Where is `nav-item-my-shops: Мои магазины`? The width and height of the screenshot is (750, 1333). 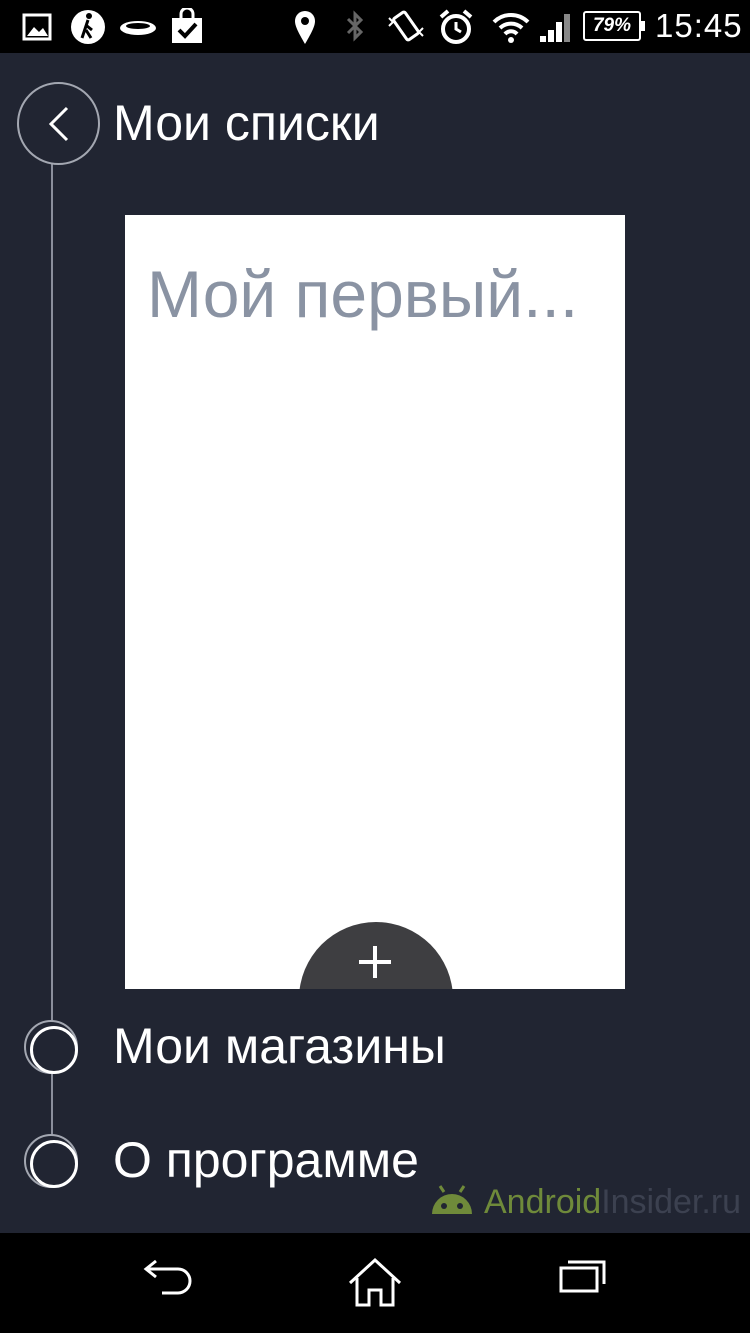
nav-item-my-shops: Мои магазины is located at coordinates (372, 1048).